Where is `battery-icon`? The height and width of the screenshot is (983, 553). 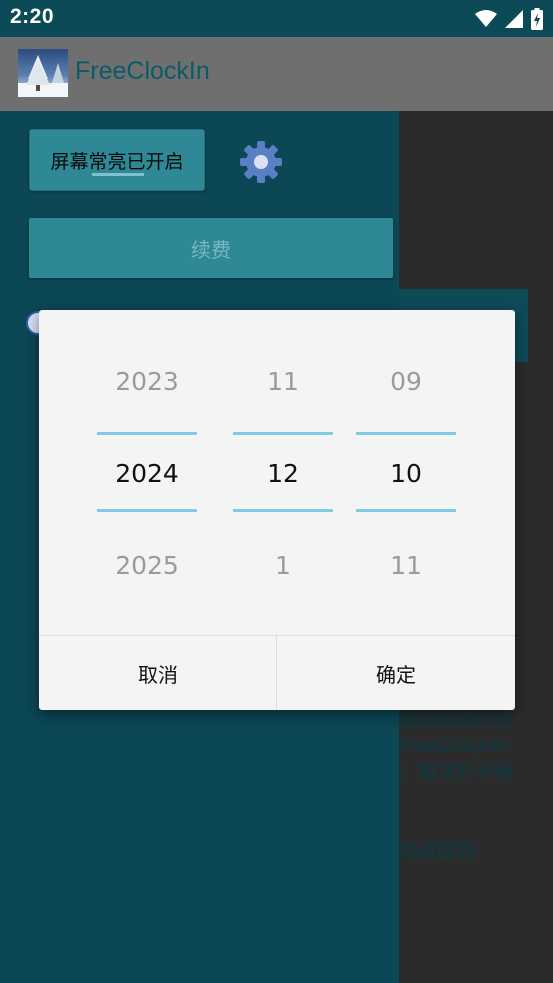
battery-icon is located at coordinates (537, 19).